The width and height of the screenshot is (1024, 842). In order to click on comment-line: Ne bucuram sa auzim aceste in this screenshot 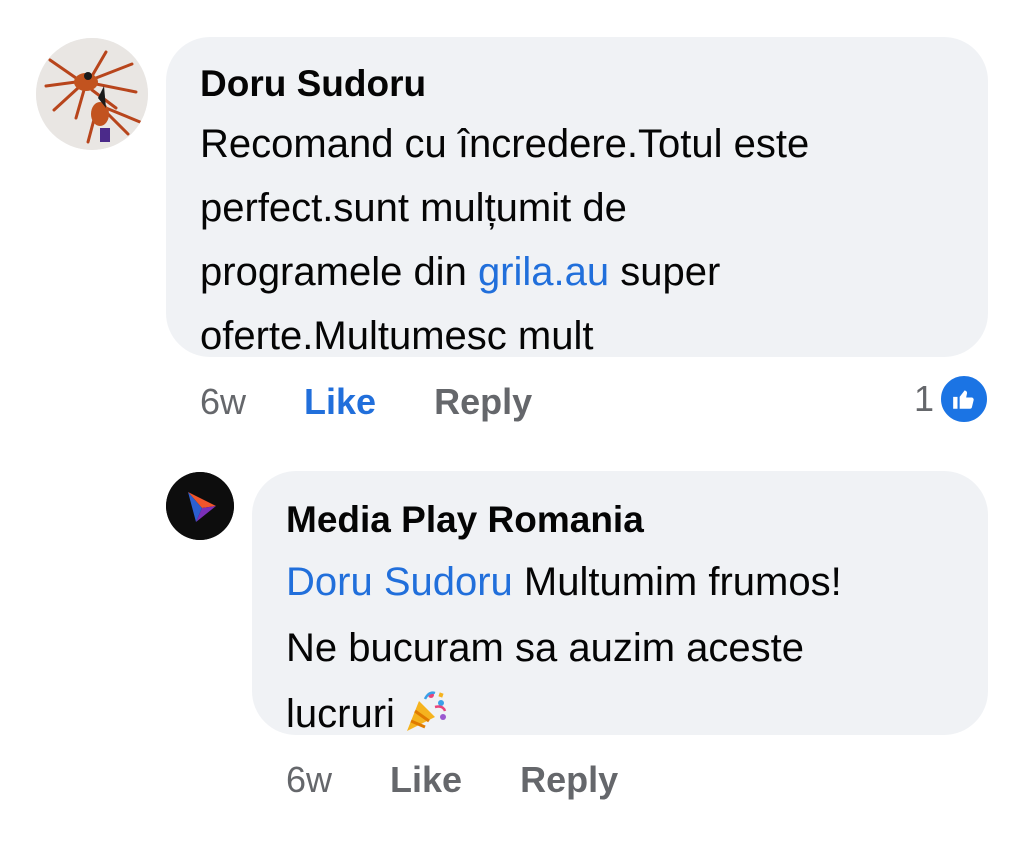, I will do `click(545, 648)`.